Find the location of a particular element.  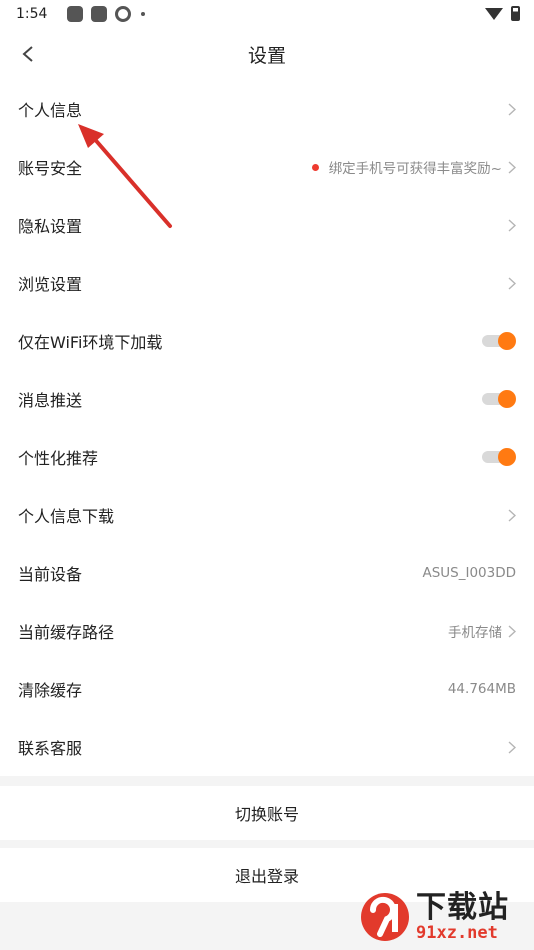

settings-item-label: 个人信息下载 is located at coordinates (66, 516).